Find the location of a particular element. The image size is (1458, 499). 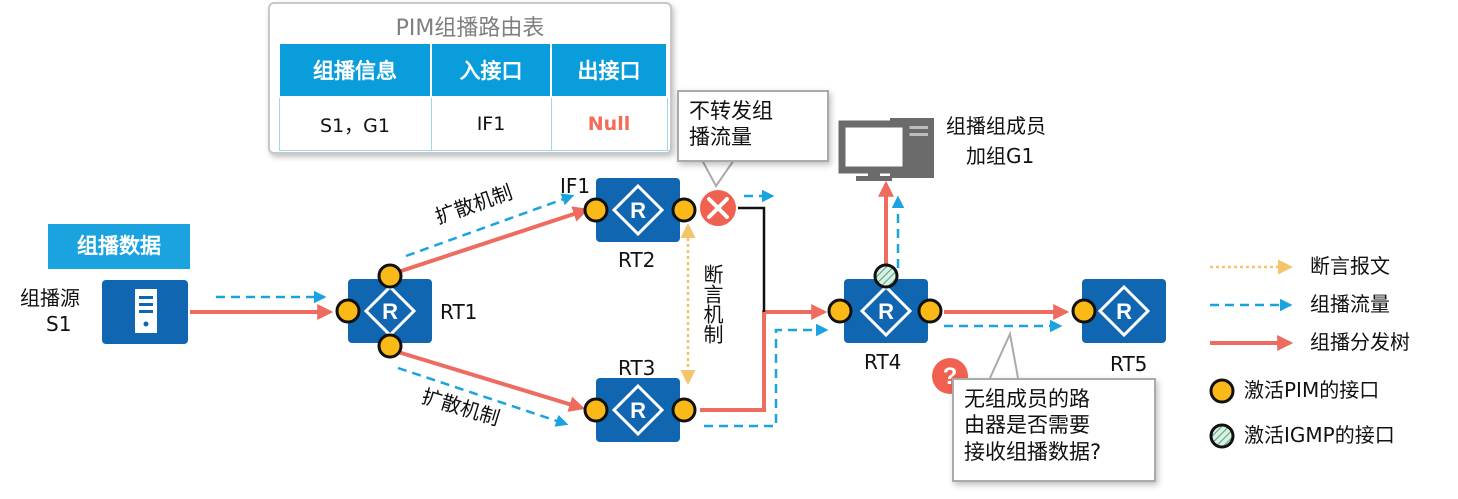

router-rt2 is located at coordinates (638, 210).